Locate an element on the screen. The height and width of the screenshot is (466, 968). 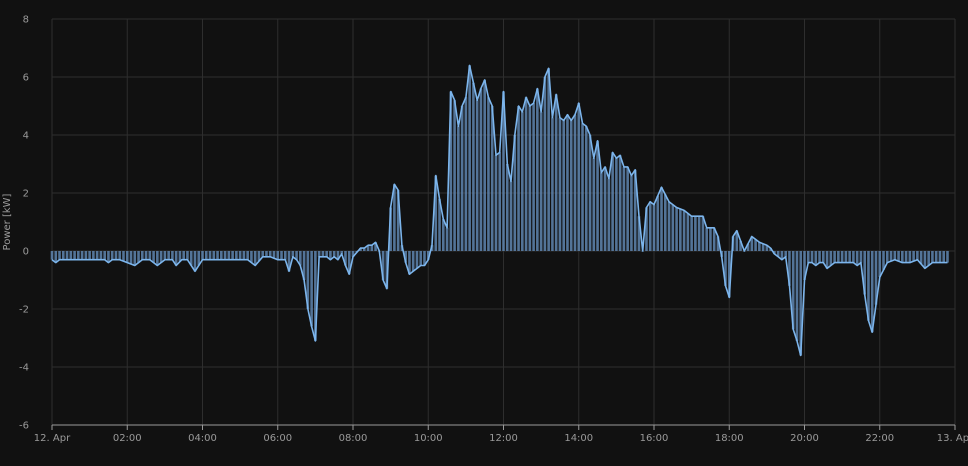
y-tick-label: -6 is located at coordinates (24, 426).